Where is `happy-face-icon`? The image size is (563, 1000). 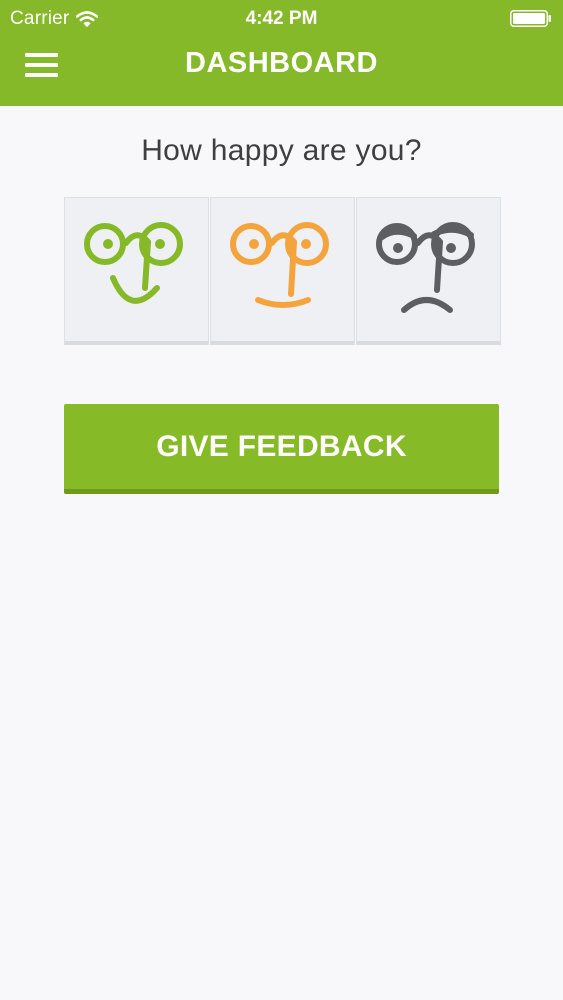
happy-face-icon is located at coordinates (133, 262).